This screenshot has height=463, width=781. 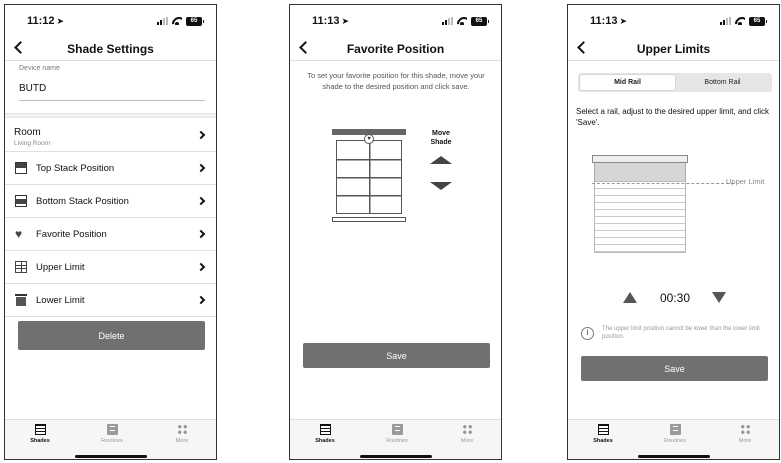 I want to click on device-name-field: BUTD, so click(x=112, y=92).